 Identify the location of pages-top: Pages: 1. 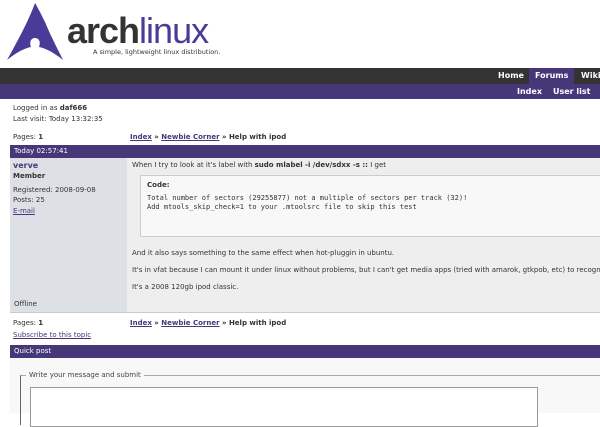
(28, 137).